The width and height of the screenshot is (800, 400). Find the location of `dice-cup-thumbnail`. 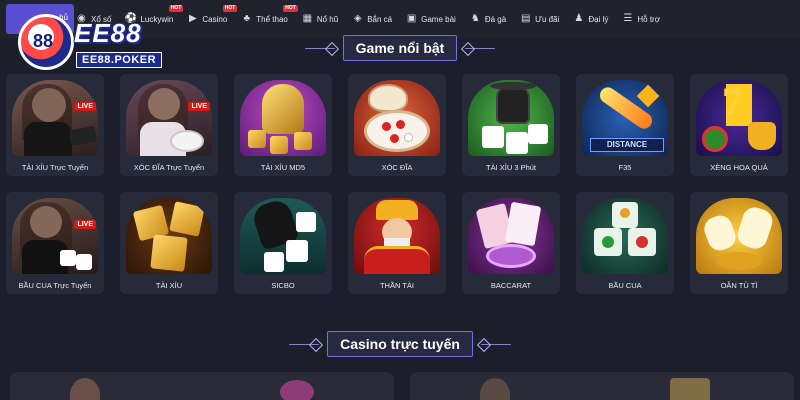

dice-cup-thumbnail is located at coordinates (511, 118).